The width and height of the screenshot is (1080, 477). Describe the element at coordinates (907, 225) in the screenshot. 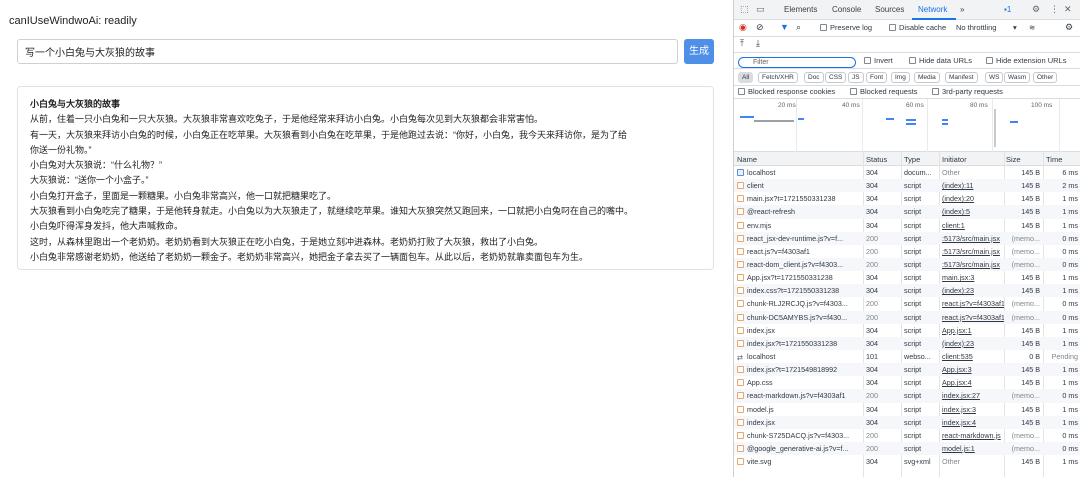

I see `table-row: env.mjs 304 script client:1 145 B 1 ms` at that location.